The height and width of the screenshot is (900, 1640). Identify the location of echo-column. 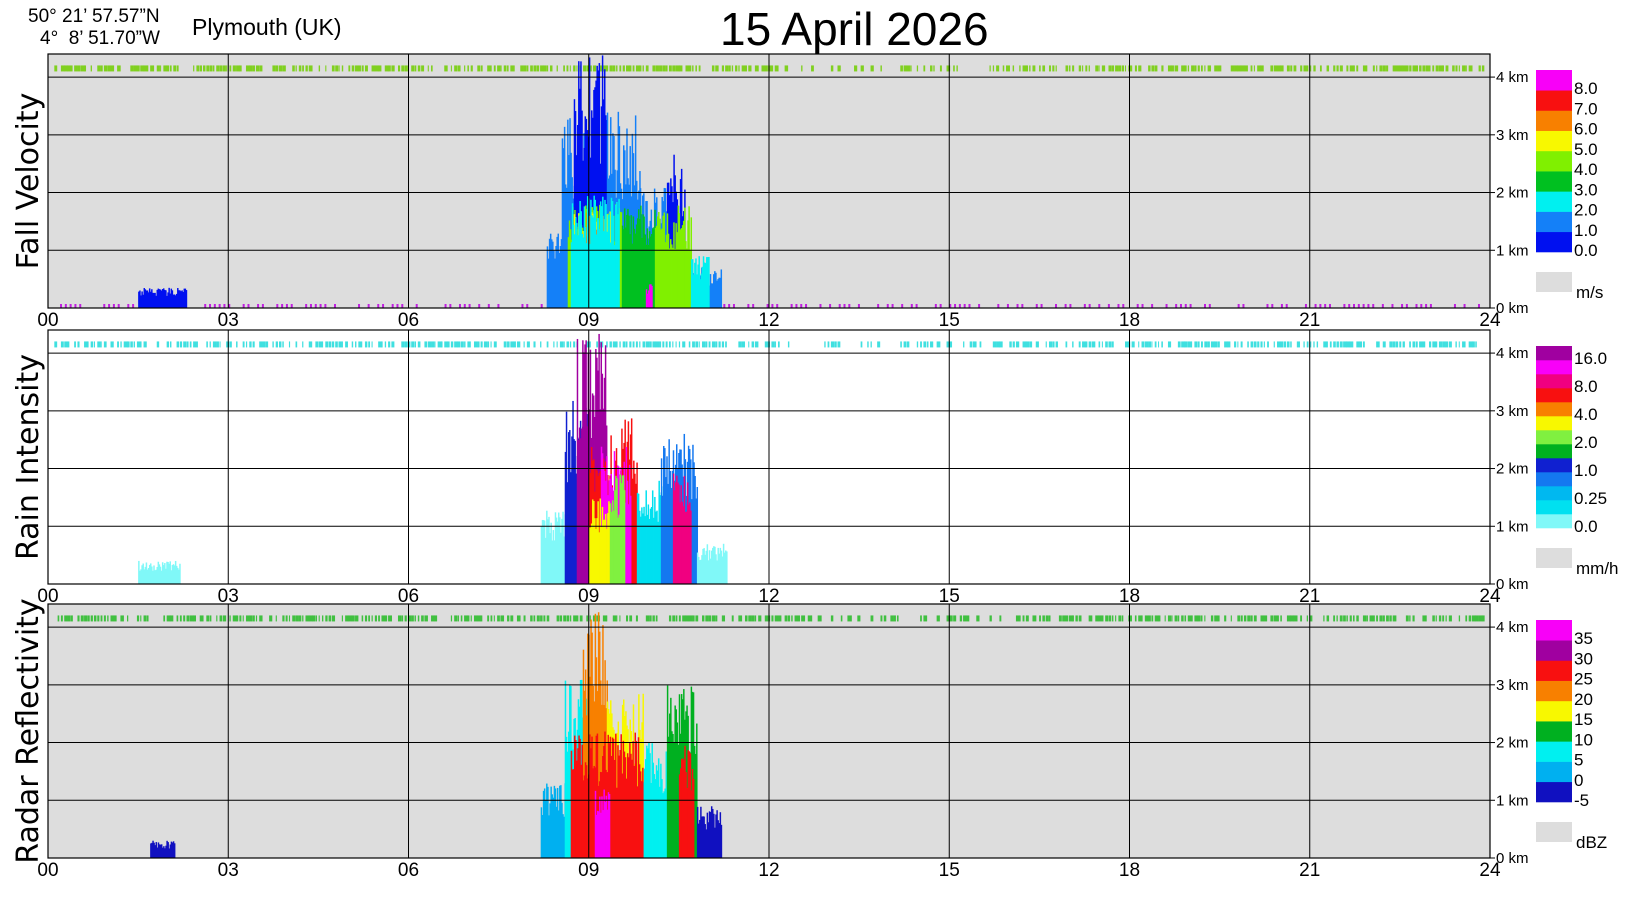
(174, 850).